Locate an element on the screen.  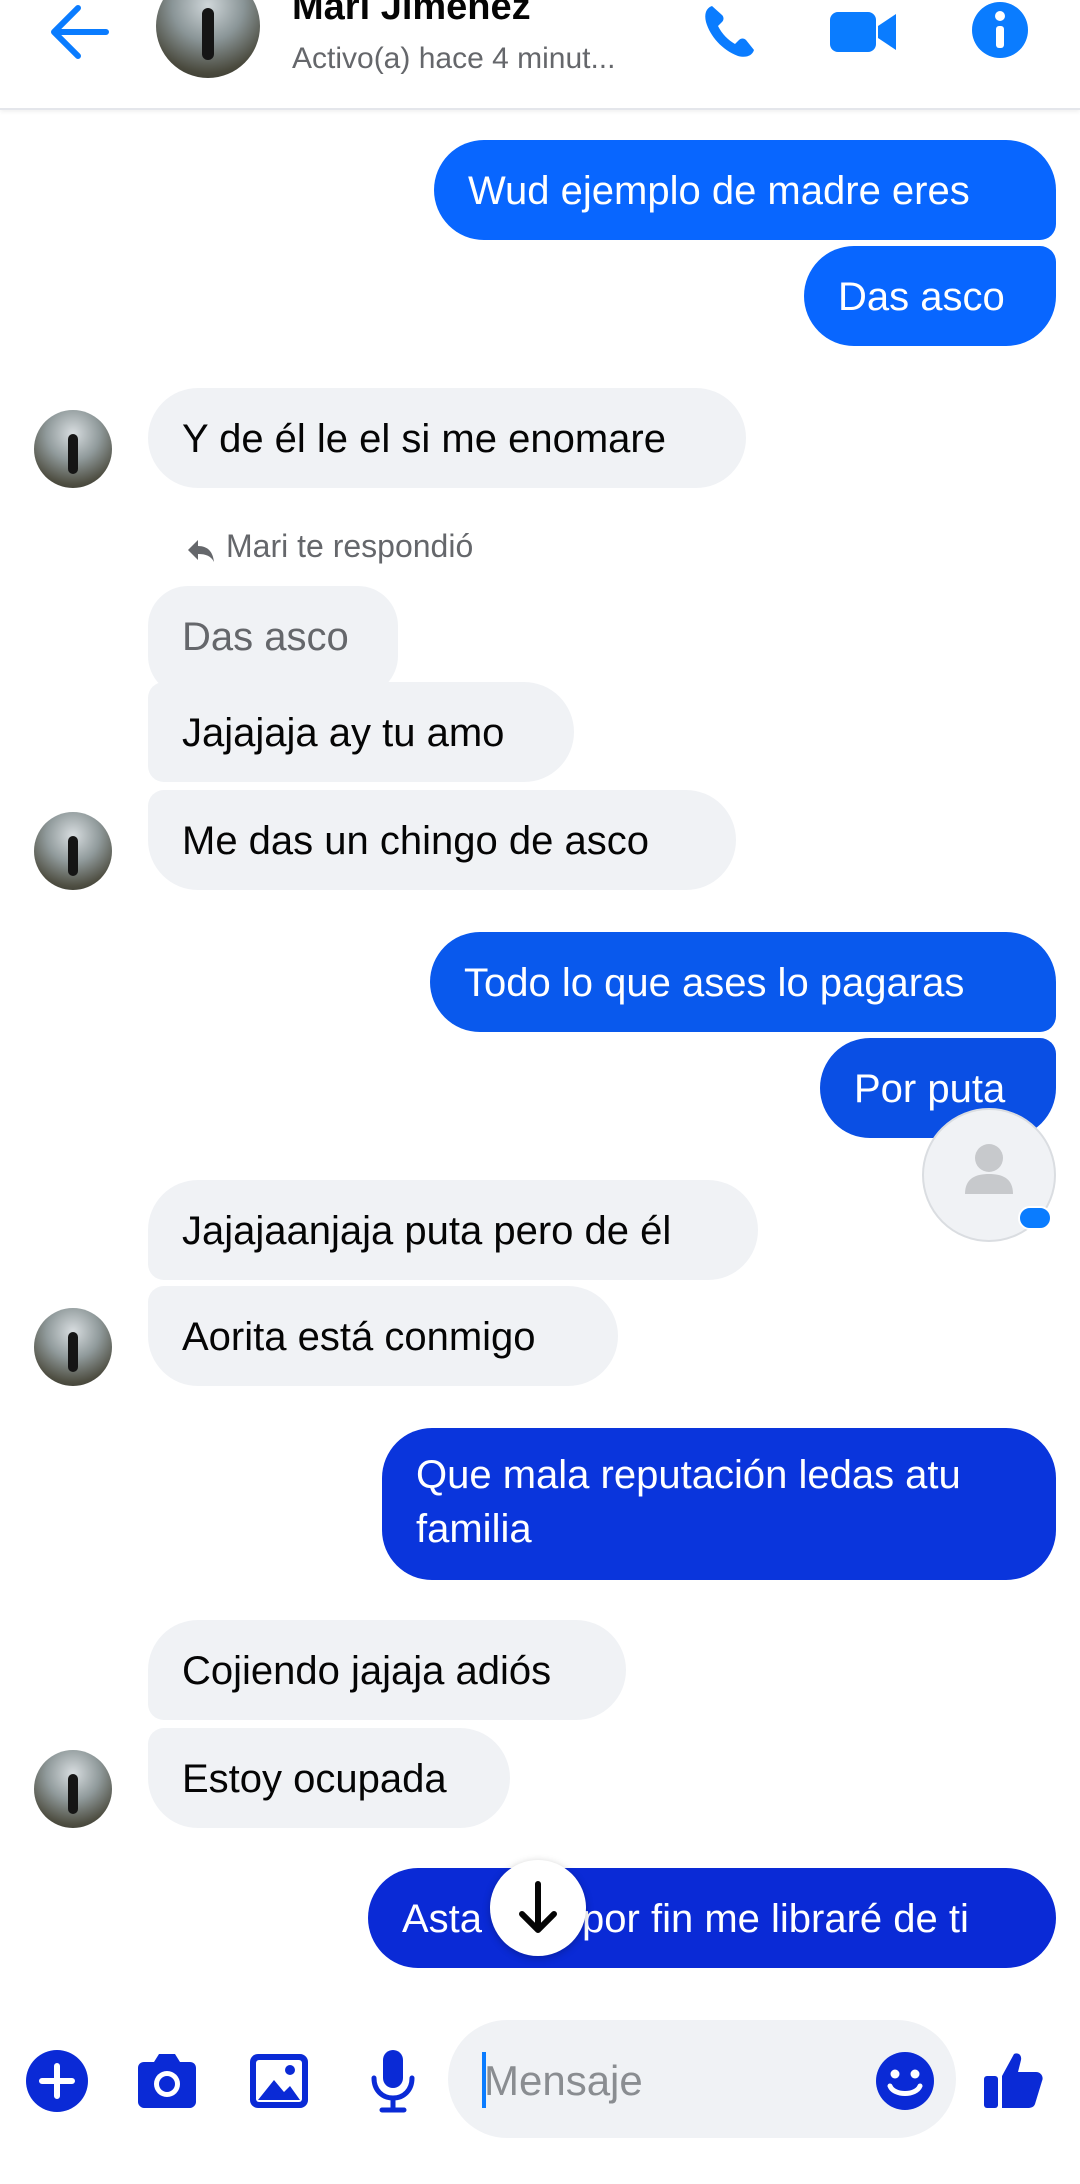
plus-circle-icon is located at coordinates (57, 2081).